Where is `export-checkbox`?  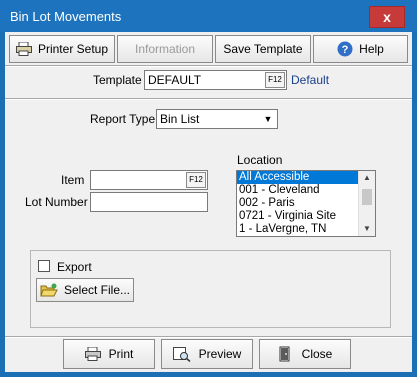 export-checkbox is located at coordinates (44, 266).